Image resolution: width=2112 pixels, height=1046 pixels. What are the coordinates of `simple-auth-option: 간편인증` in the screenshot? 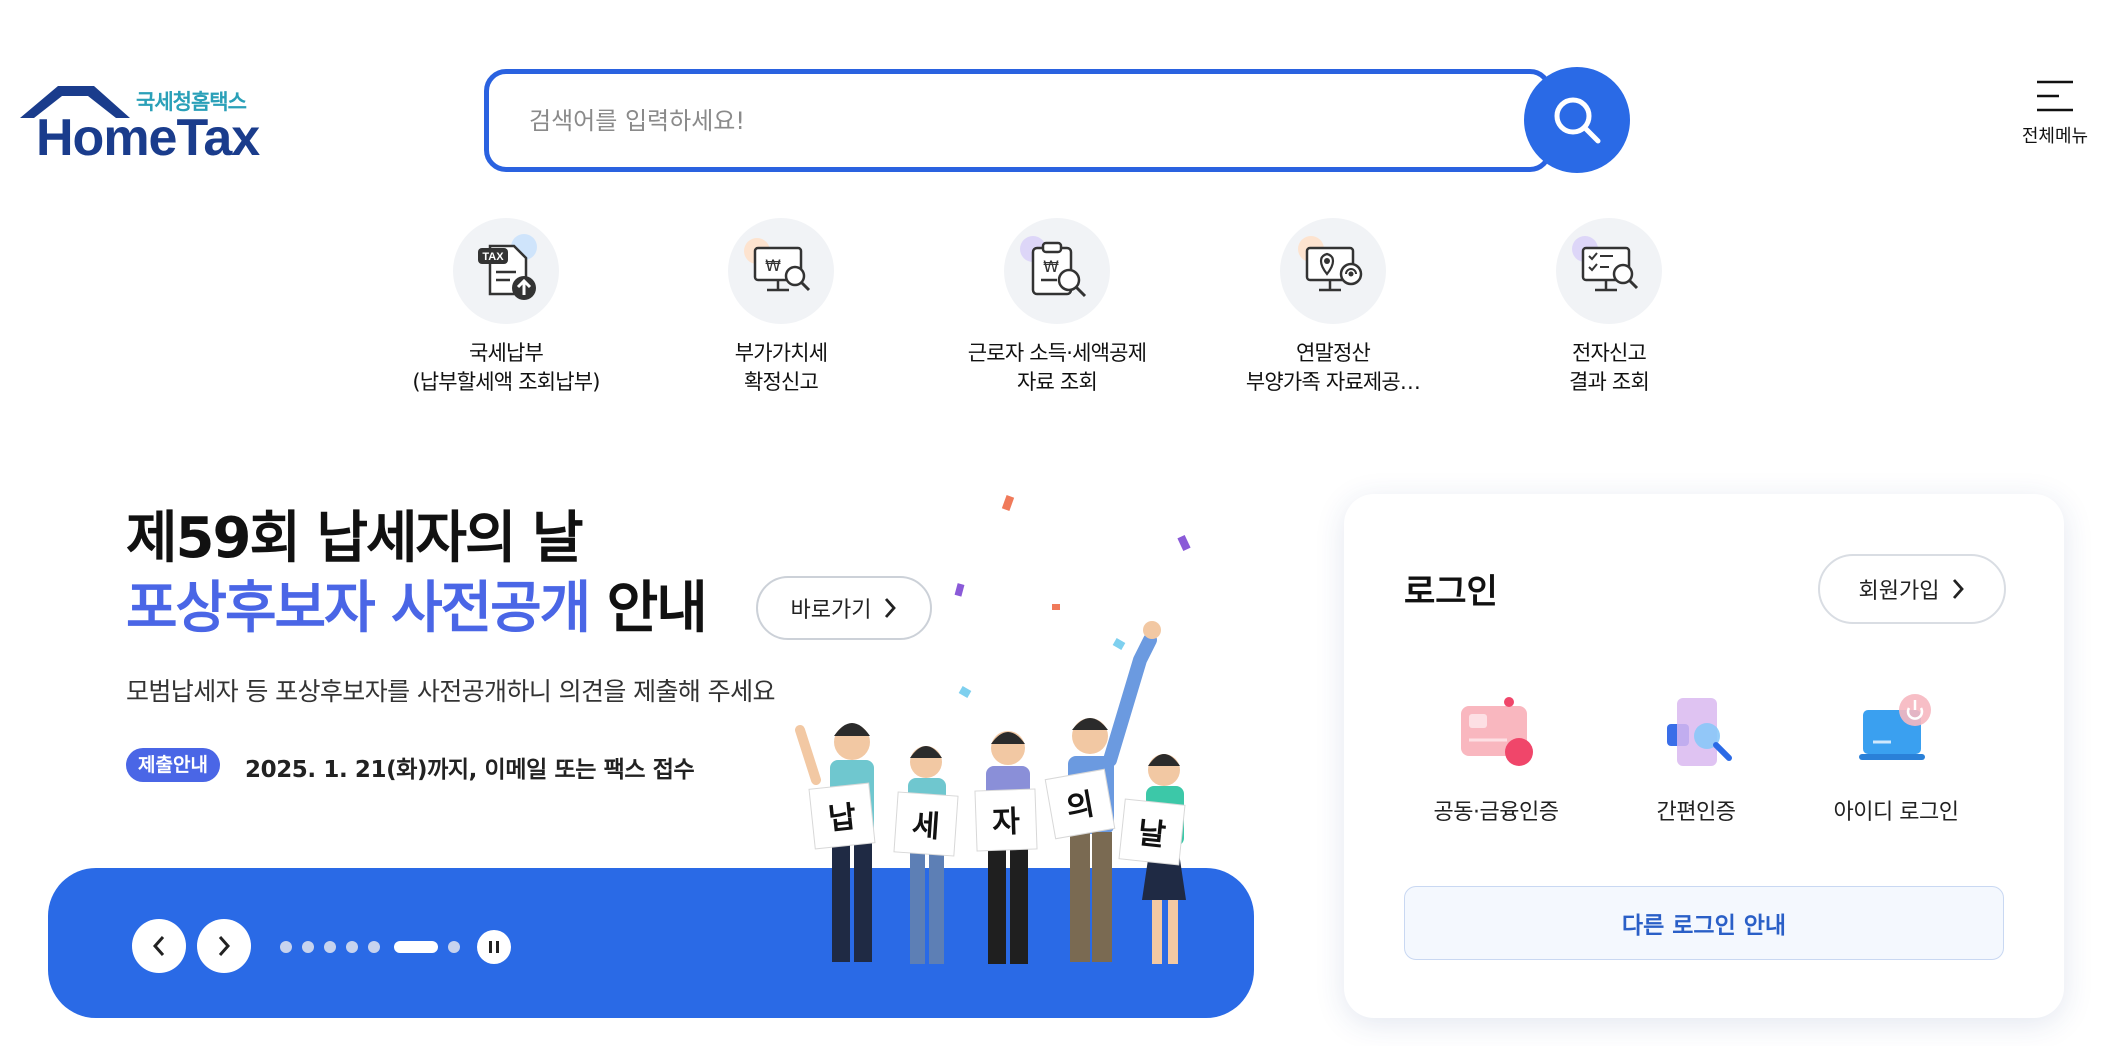 It's located at (1696, 757).